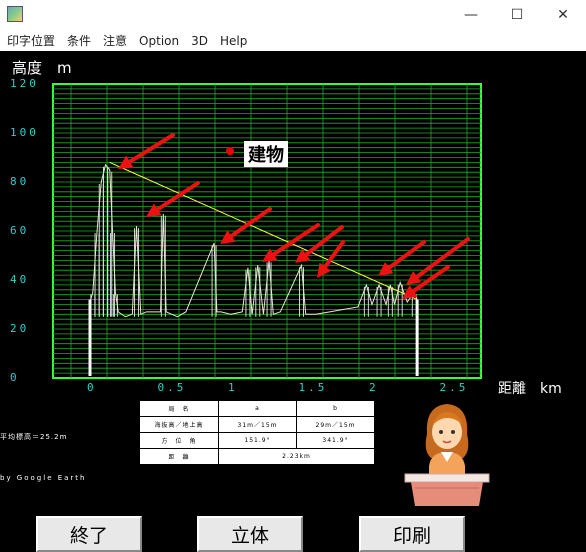  What do you see at coordinates (257, 440) in the screenshot?
I see `table-row-azimuth-a: 151.9°` at bounding box center [257, 440].